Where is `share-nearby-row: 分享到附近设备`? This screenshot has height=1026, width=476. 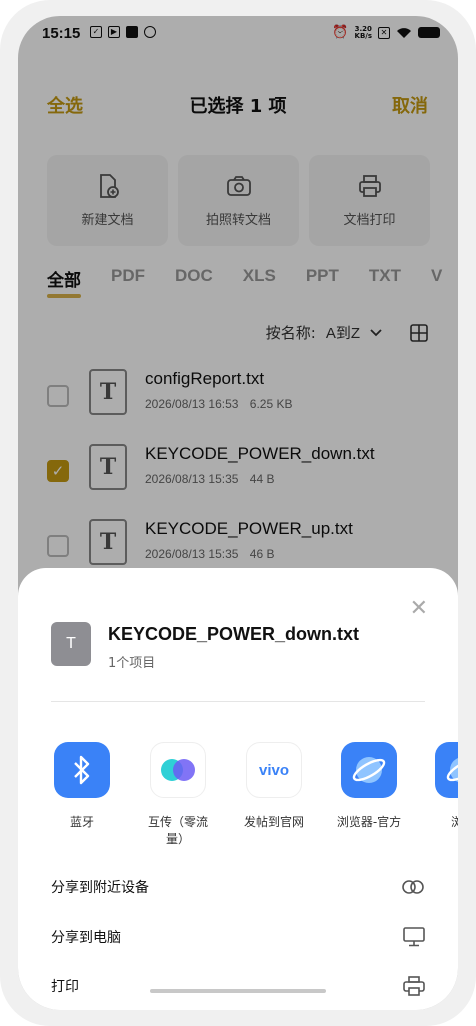 share-nearby-row: 分享到附近设备 is located at coordinates (238, 887).